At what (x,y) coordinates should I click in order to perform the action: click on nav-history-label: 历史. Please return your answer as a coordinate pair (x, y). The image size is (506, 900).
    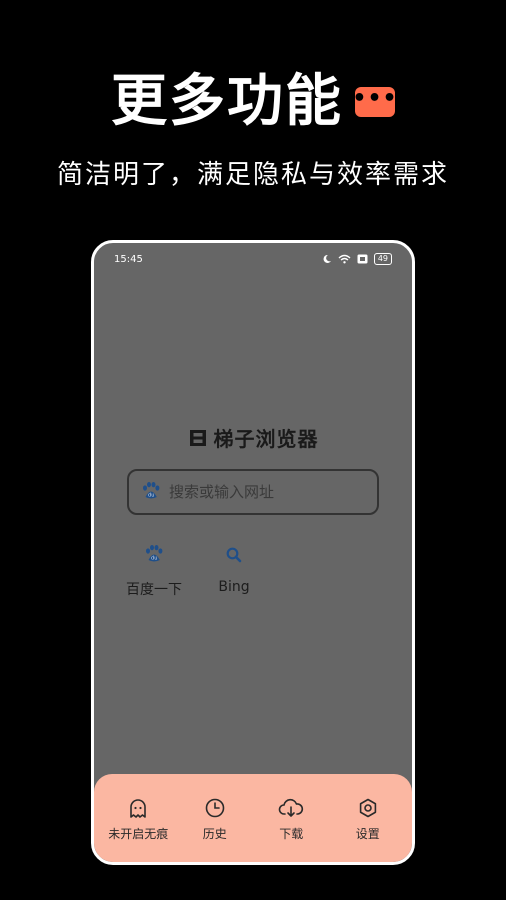
    Looking at the image, I should click on (214, 833).